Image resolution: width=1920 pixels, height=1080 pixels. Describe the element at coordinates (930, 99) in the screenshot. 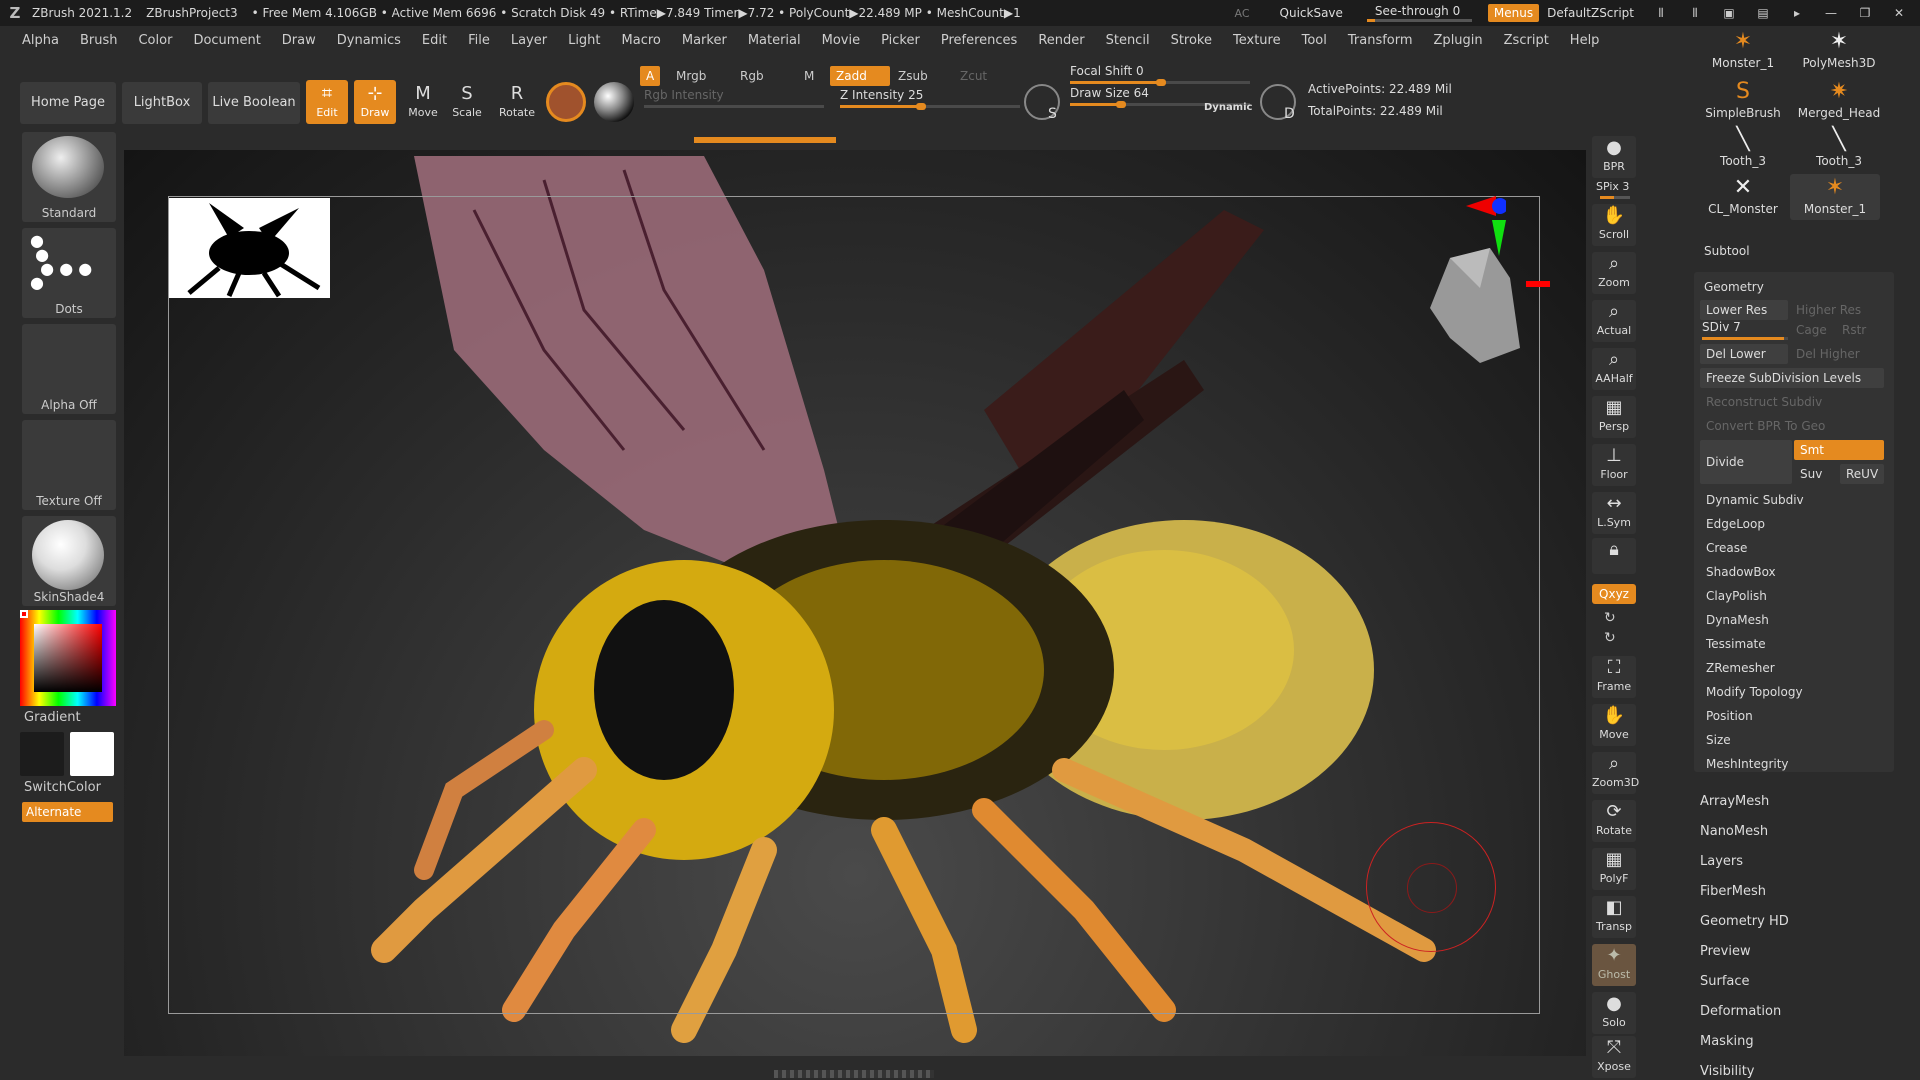

I see `z-intensity-slider: Z Intensity 25` at that location.